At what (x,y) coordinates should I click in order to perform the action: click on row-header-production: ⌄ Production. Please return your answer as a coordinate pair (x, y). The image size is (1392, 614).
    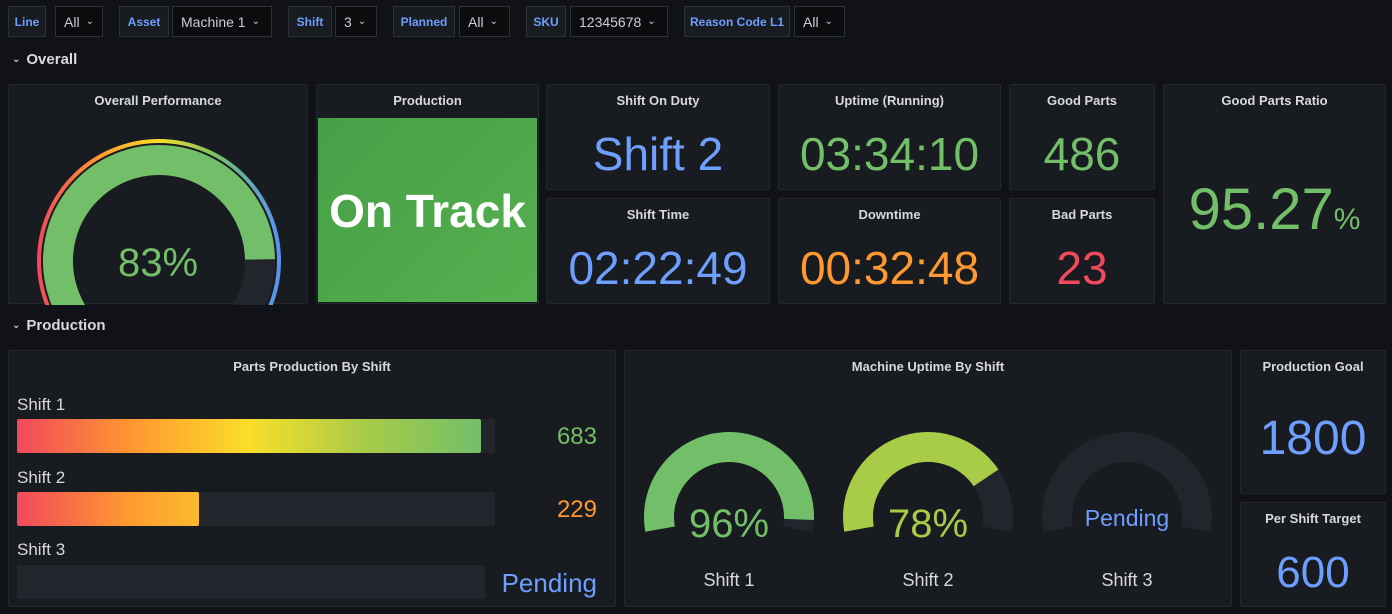
    Looking at the image, I should click on (59, 325).